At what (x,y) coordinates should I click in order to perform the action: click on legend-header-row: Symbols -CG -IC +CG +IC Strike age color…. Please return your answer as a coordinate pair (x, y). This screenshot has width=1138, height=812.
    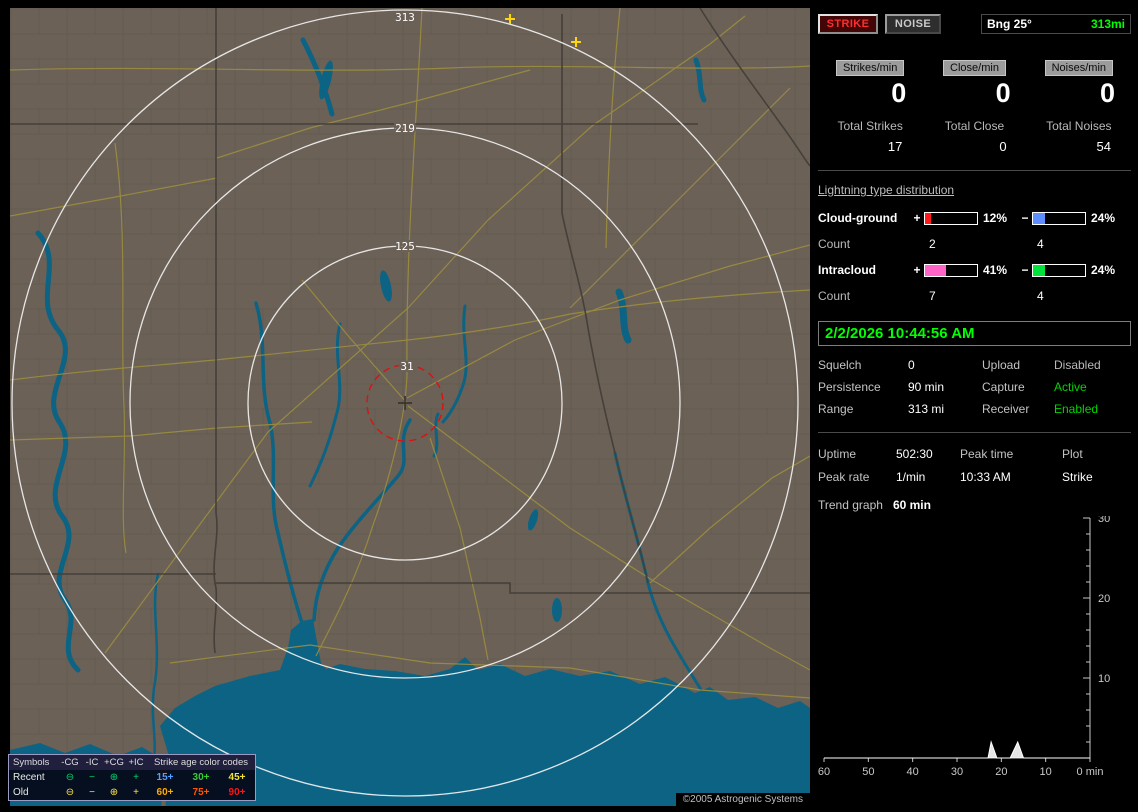
    Looking at the image, I should click on (132, 762).